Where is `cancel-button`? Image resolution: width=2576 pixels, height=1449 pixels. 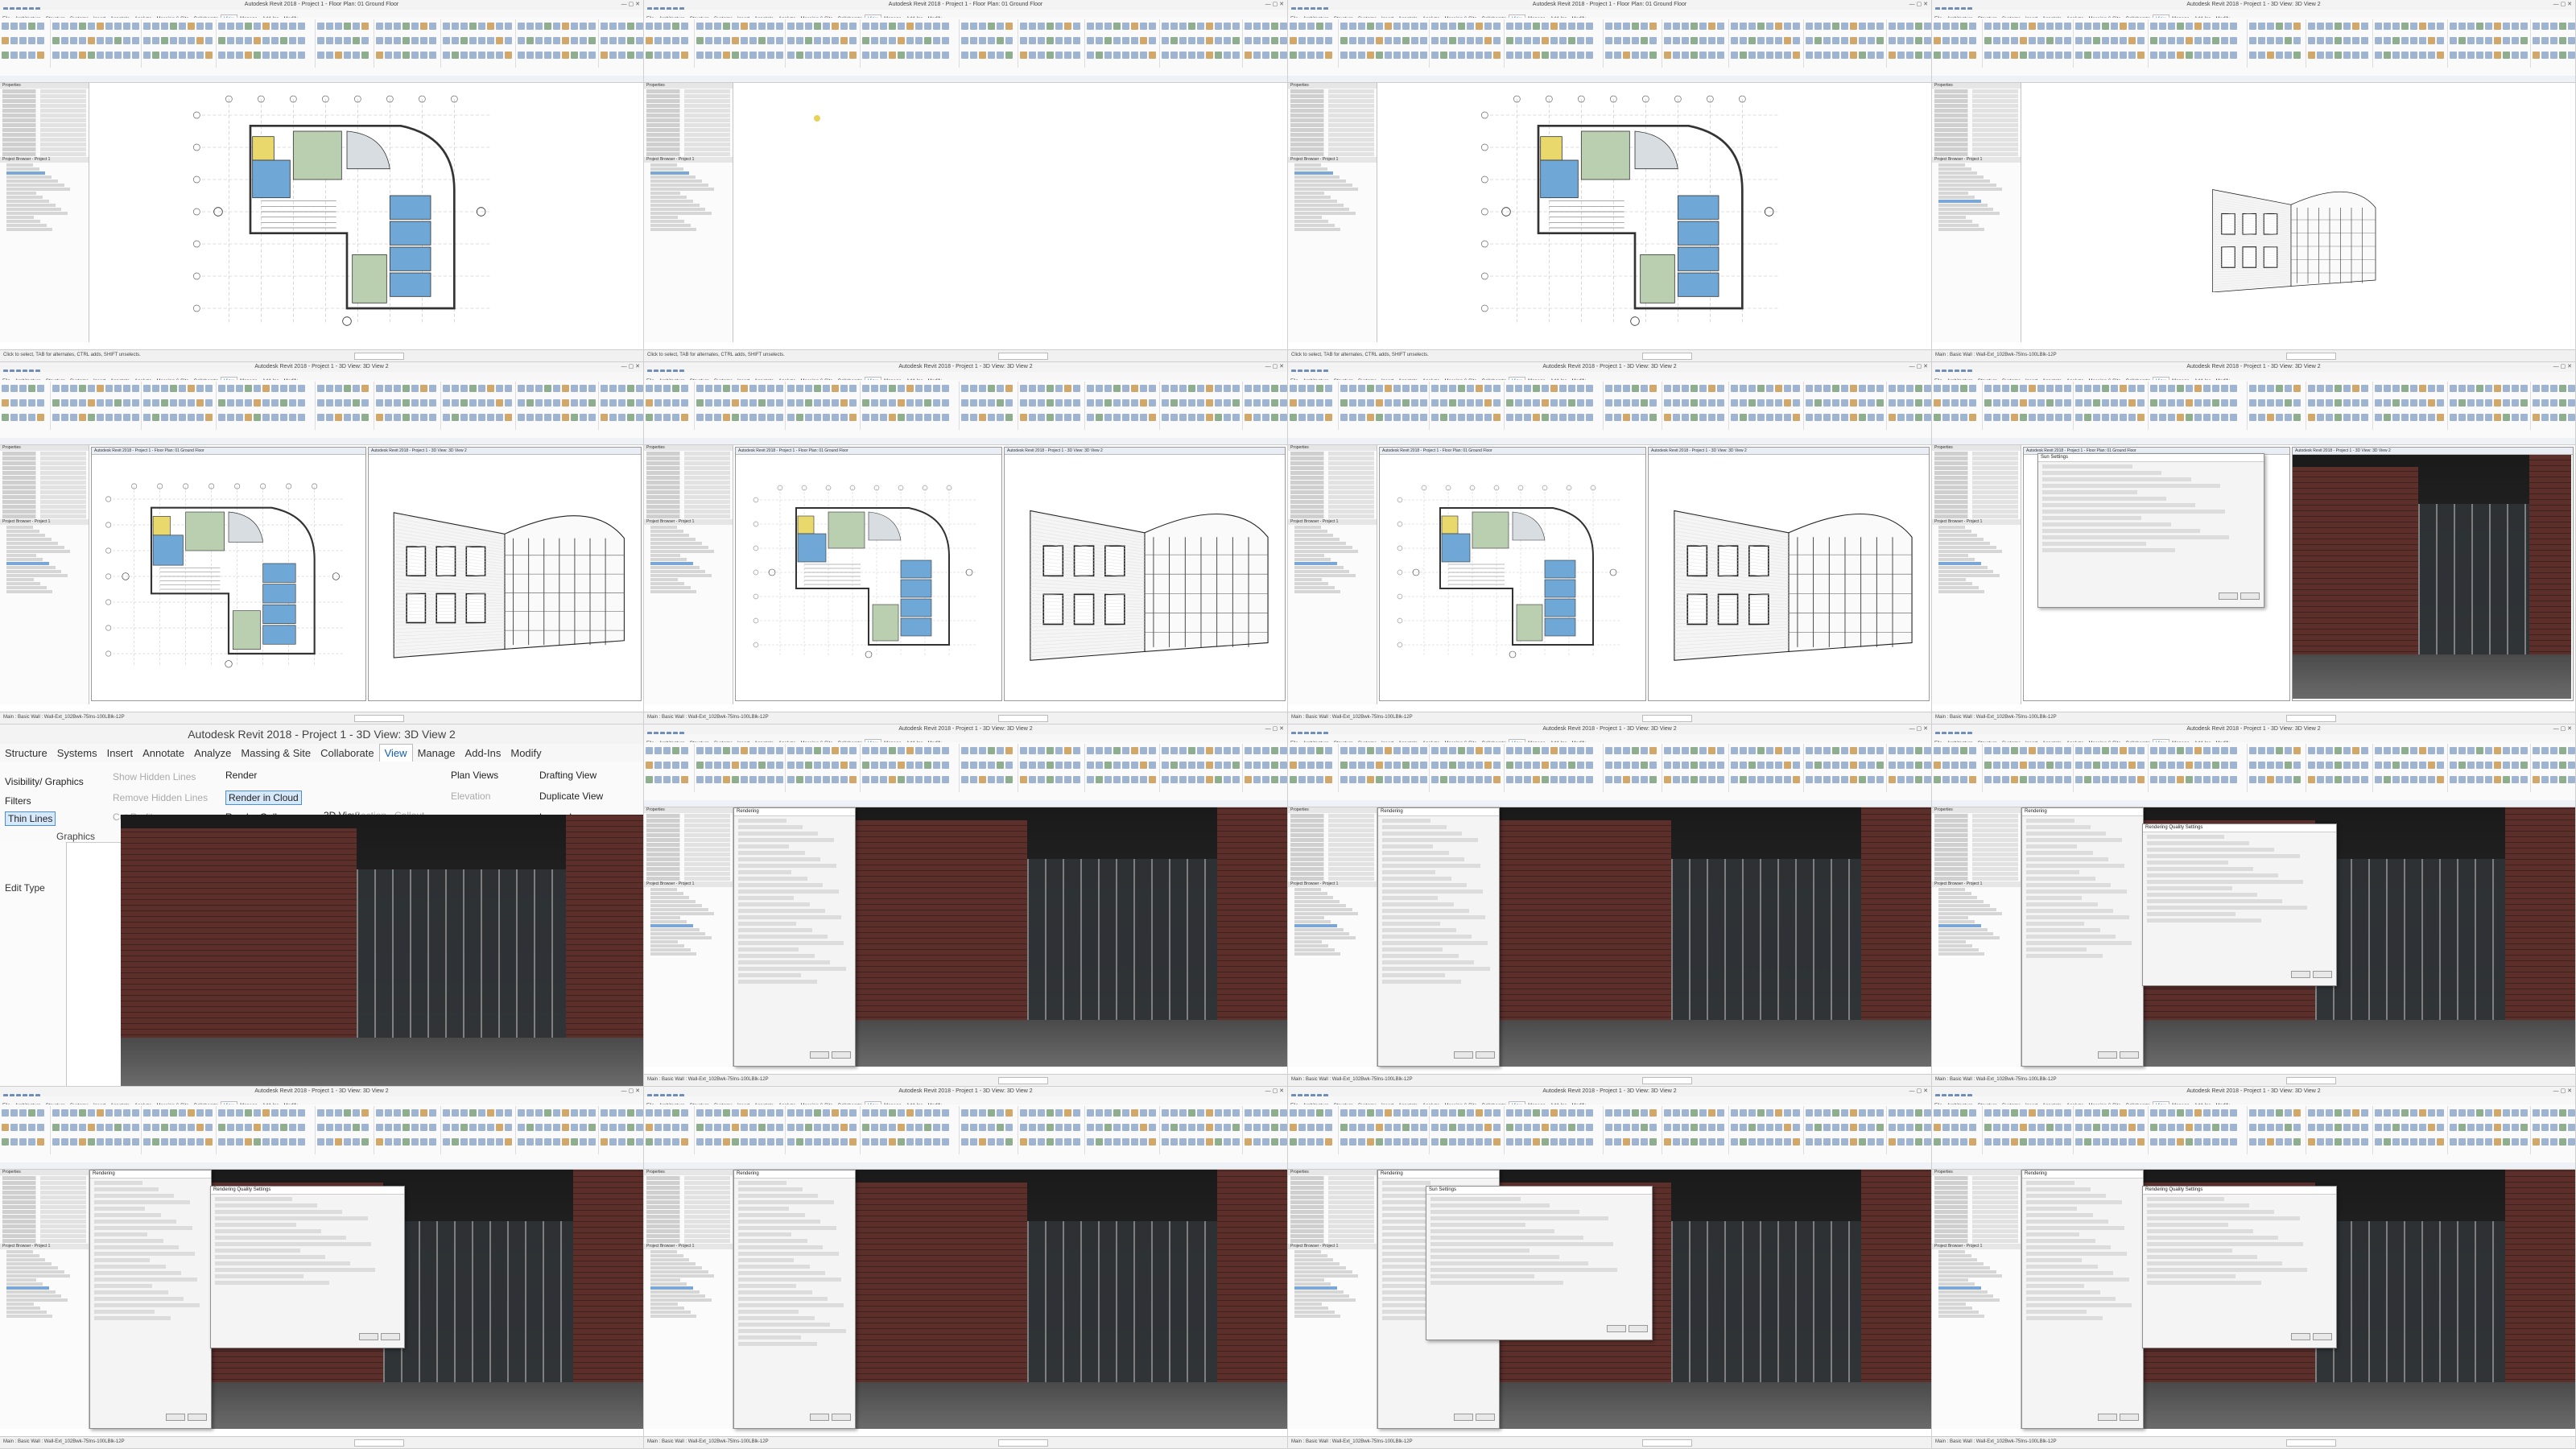
cancel-button is located at coordinates (842, 1055).